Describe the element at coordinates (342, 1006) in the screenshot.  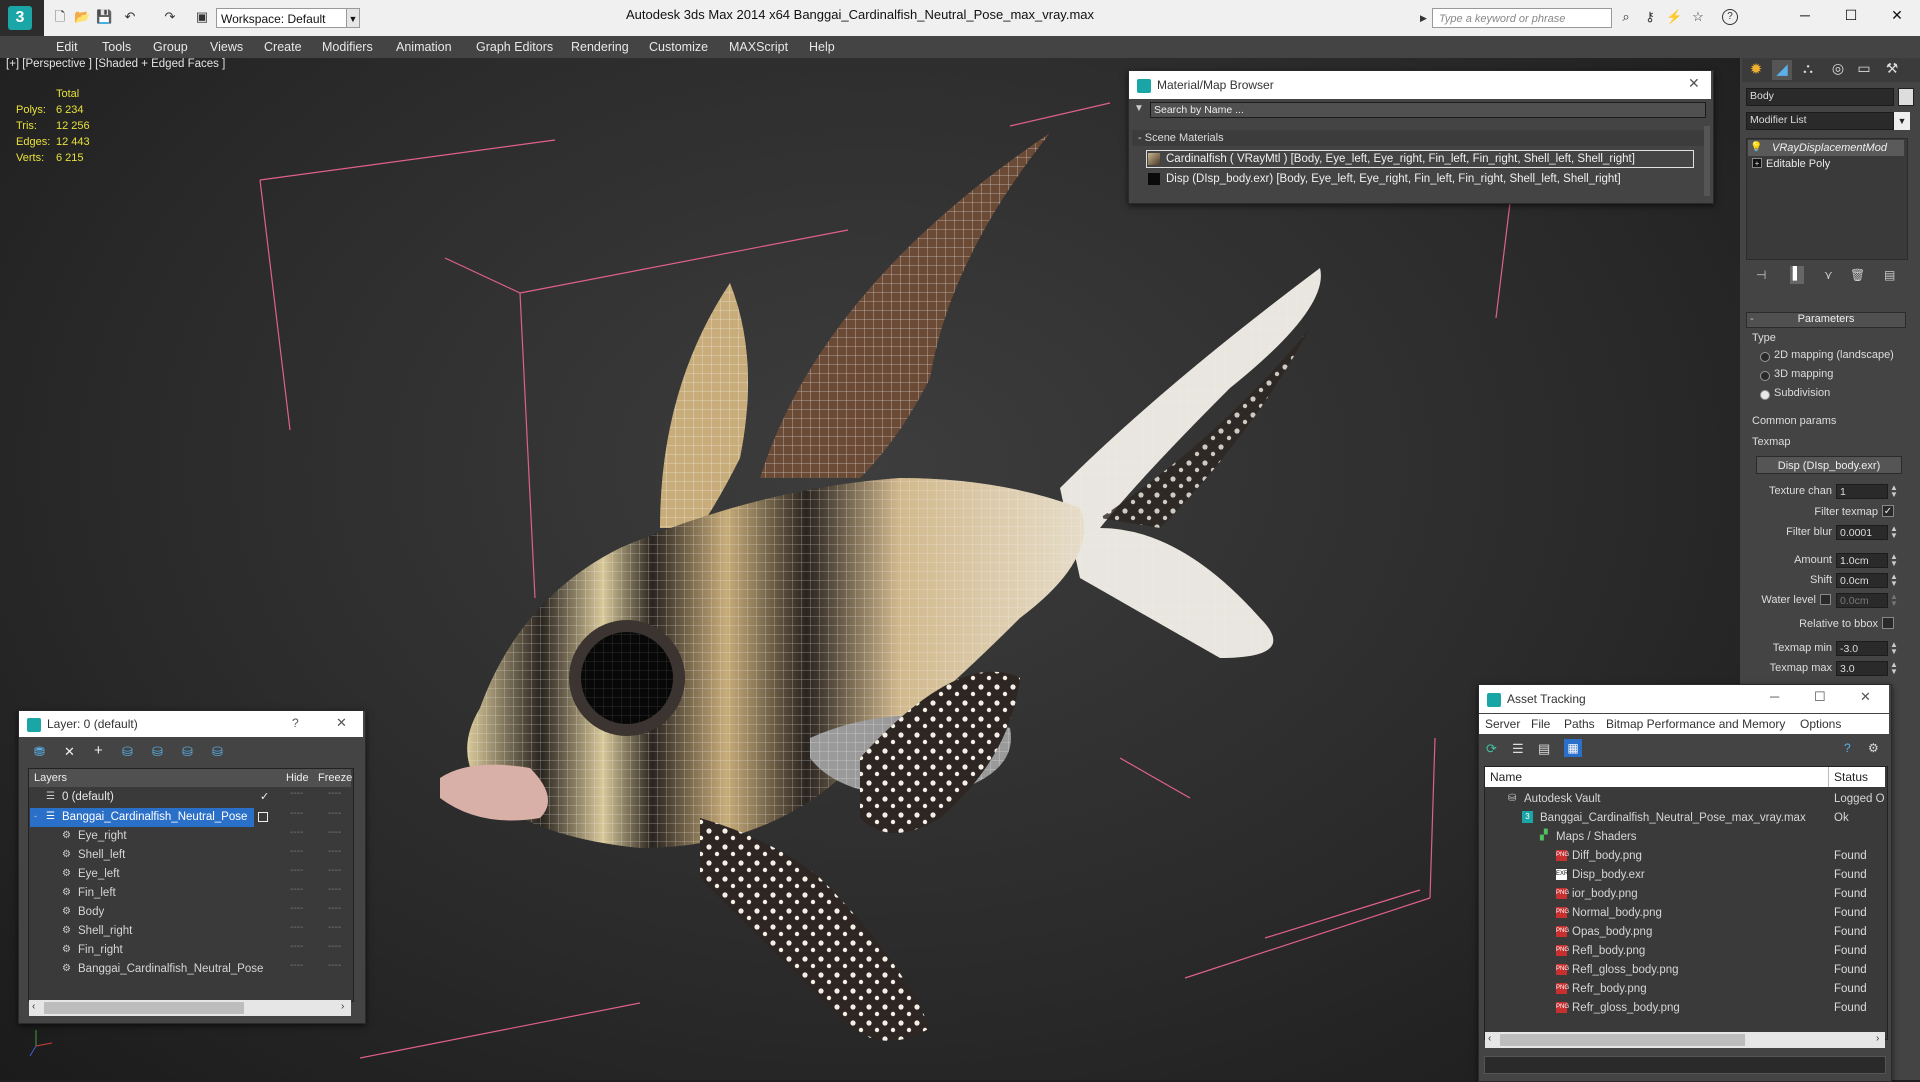
I see `scroll-right-icon: ›` at that location.